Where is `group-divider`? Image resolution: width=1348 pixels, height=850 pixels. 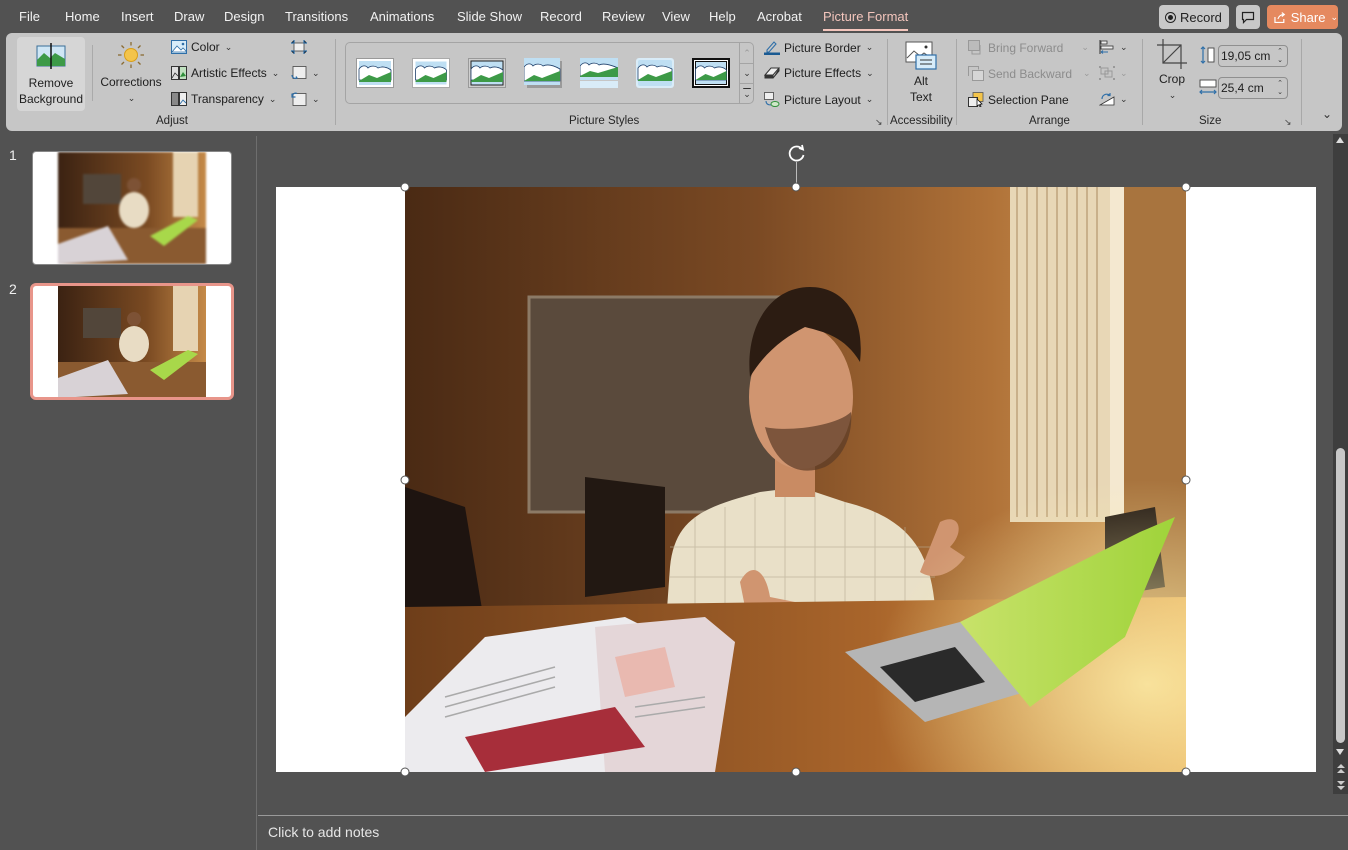
group-divider is located at coordinates (1142, 82).